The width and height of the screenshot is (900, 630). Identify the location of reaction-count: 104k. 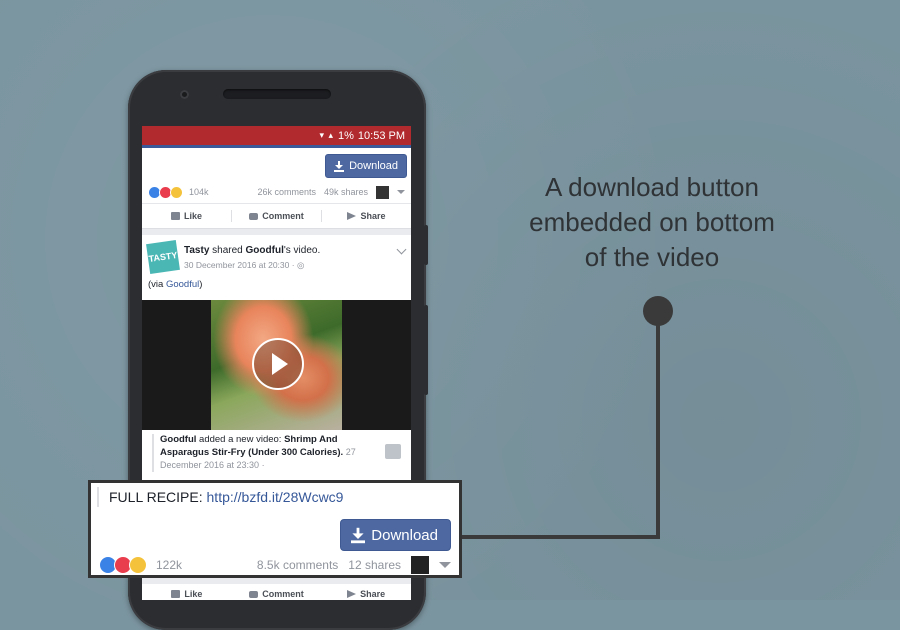
(199, 192).